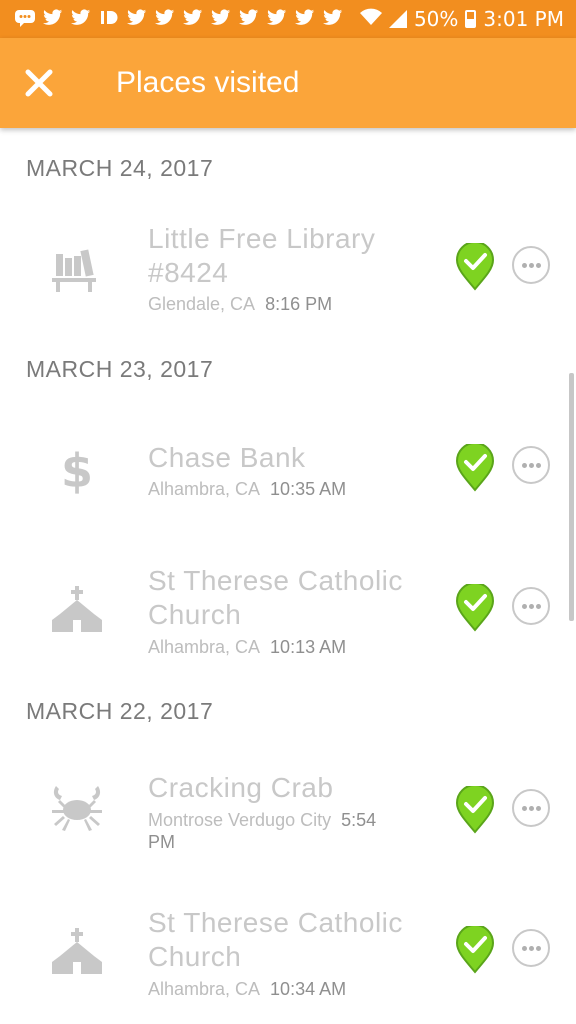 The width and height of the screenshot is (576, 1024). I want to click on place-name: Cracking Crab, so click(293, 788).